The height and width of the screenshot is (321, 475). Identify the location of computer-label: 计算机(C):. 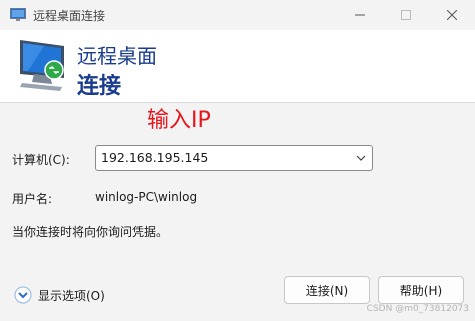
(41, 160).